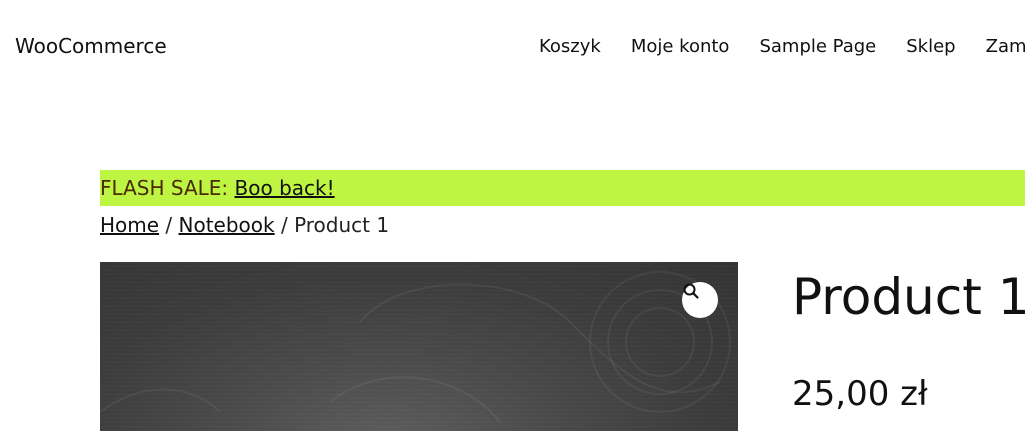 The width and height of the screenshot is (1025, 431). What do you see at coordinates (570, 47) in the screenshot?
I see `nav-item-koszyk: Koszyk` at bounding box center [570, 47].